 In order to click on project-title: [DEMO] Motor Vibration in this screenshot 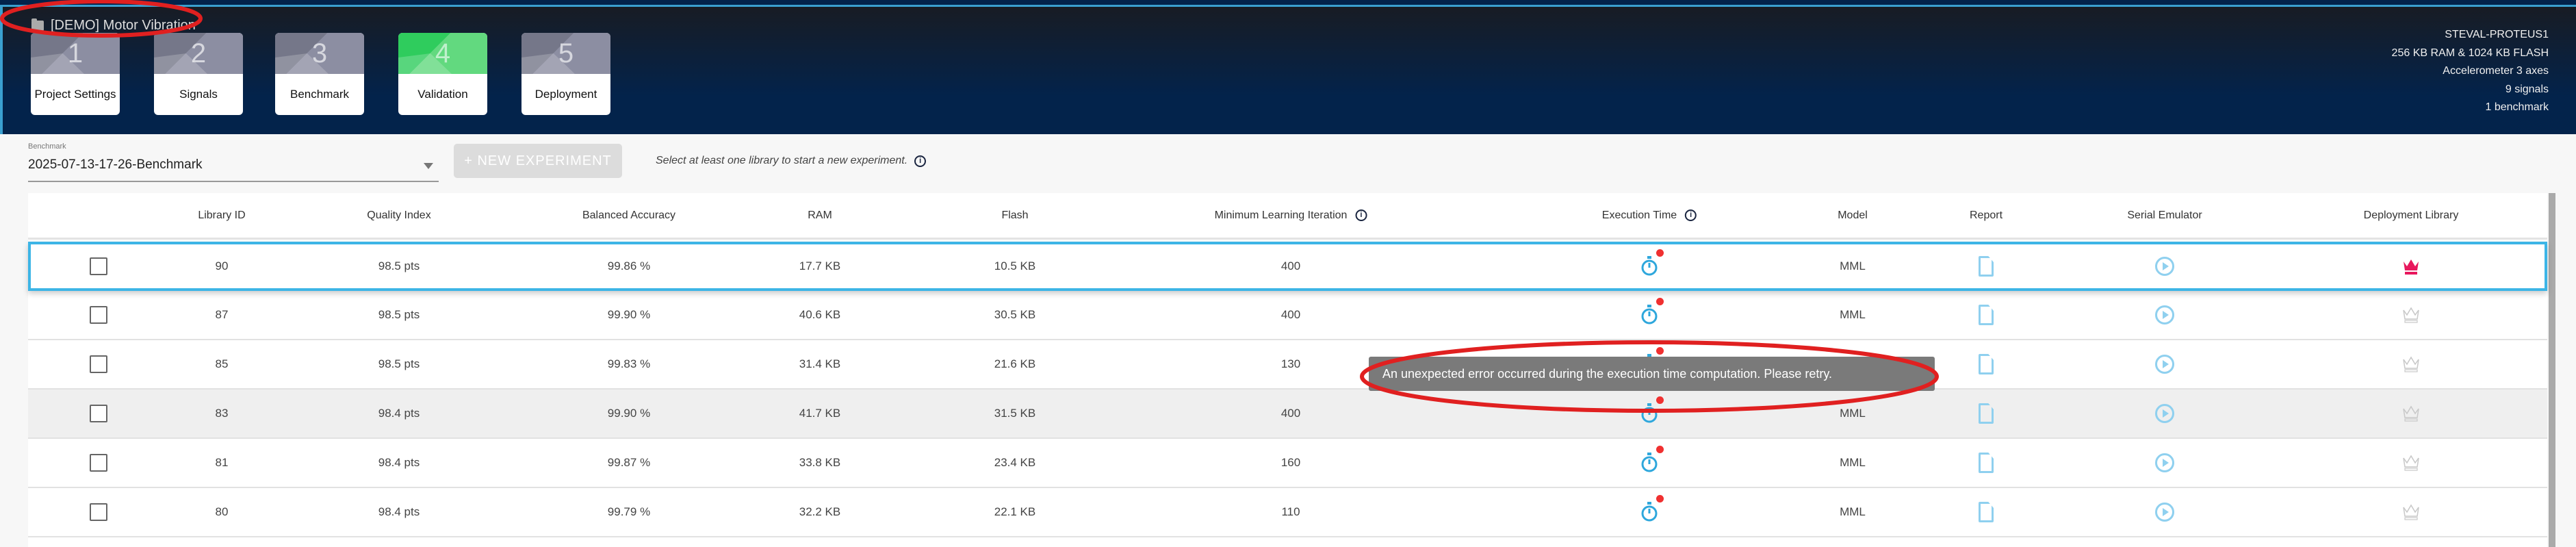, I will do `click(114, 26)`.